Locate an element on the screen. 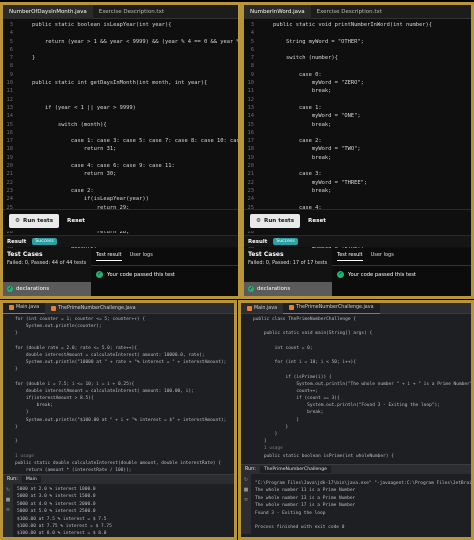  line-number: 17 is located at coordinates (10, 141).